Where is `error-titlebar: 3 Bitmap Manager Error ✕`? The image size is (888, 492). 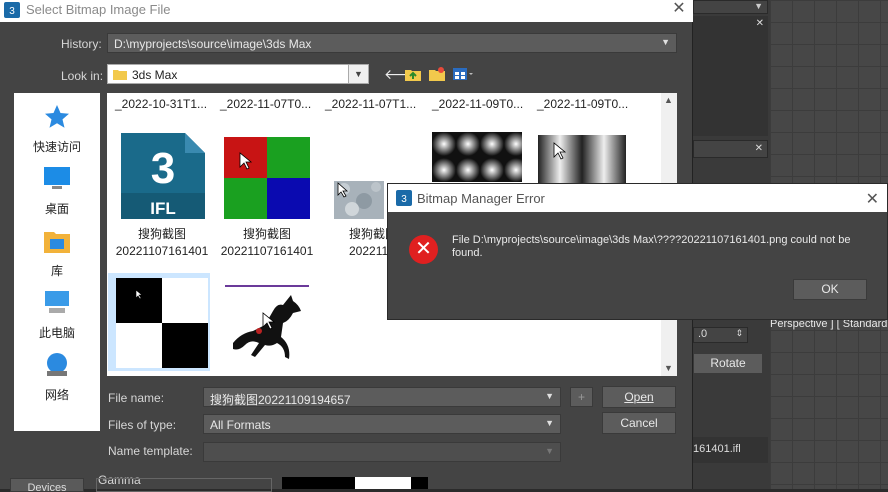
error-titlebar: 3 Bitmap Manager Error ✕ is located at coordinates (637, 198).